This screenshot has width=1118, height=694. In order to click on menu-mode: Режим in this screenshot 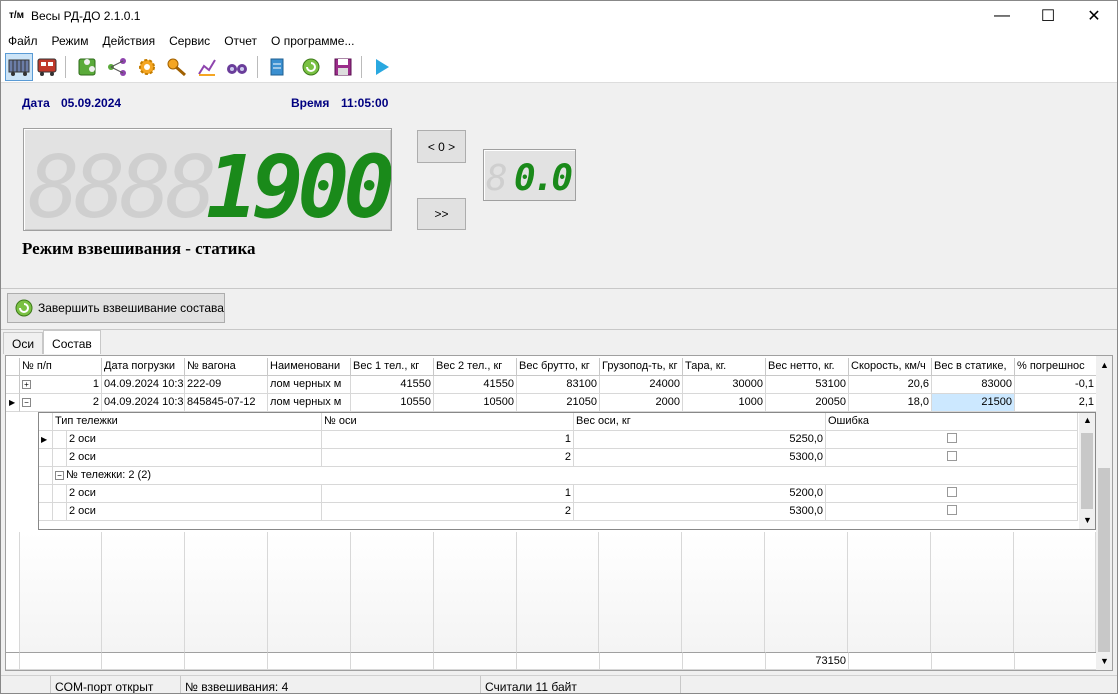, I will do `click(70, 41)`.